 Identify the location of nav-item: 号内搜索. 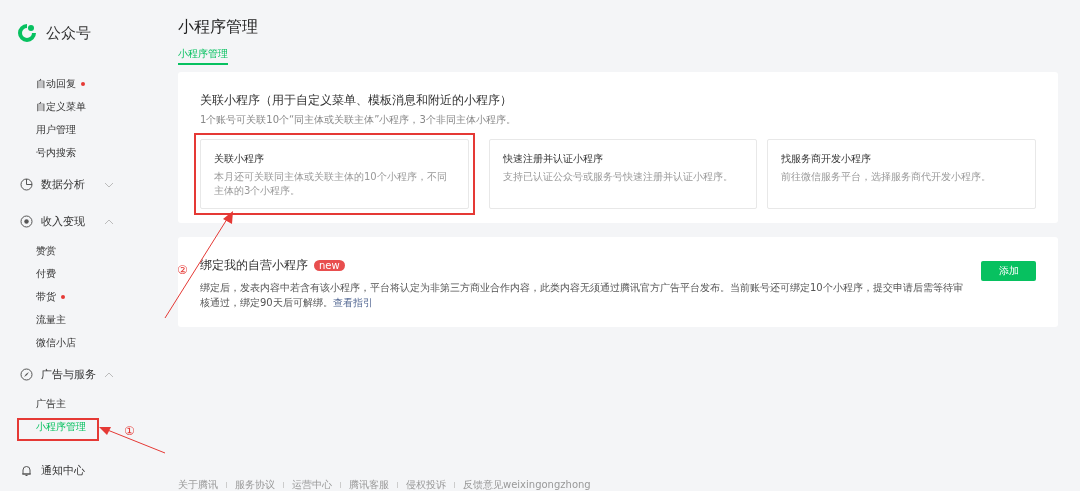
(56, 152).